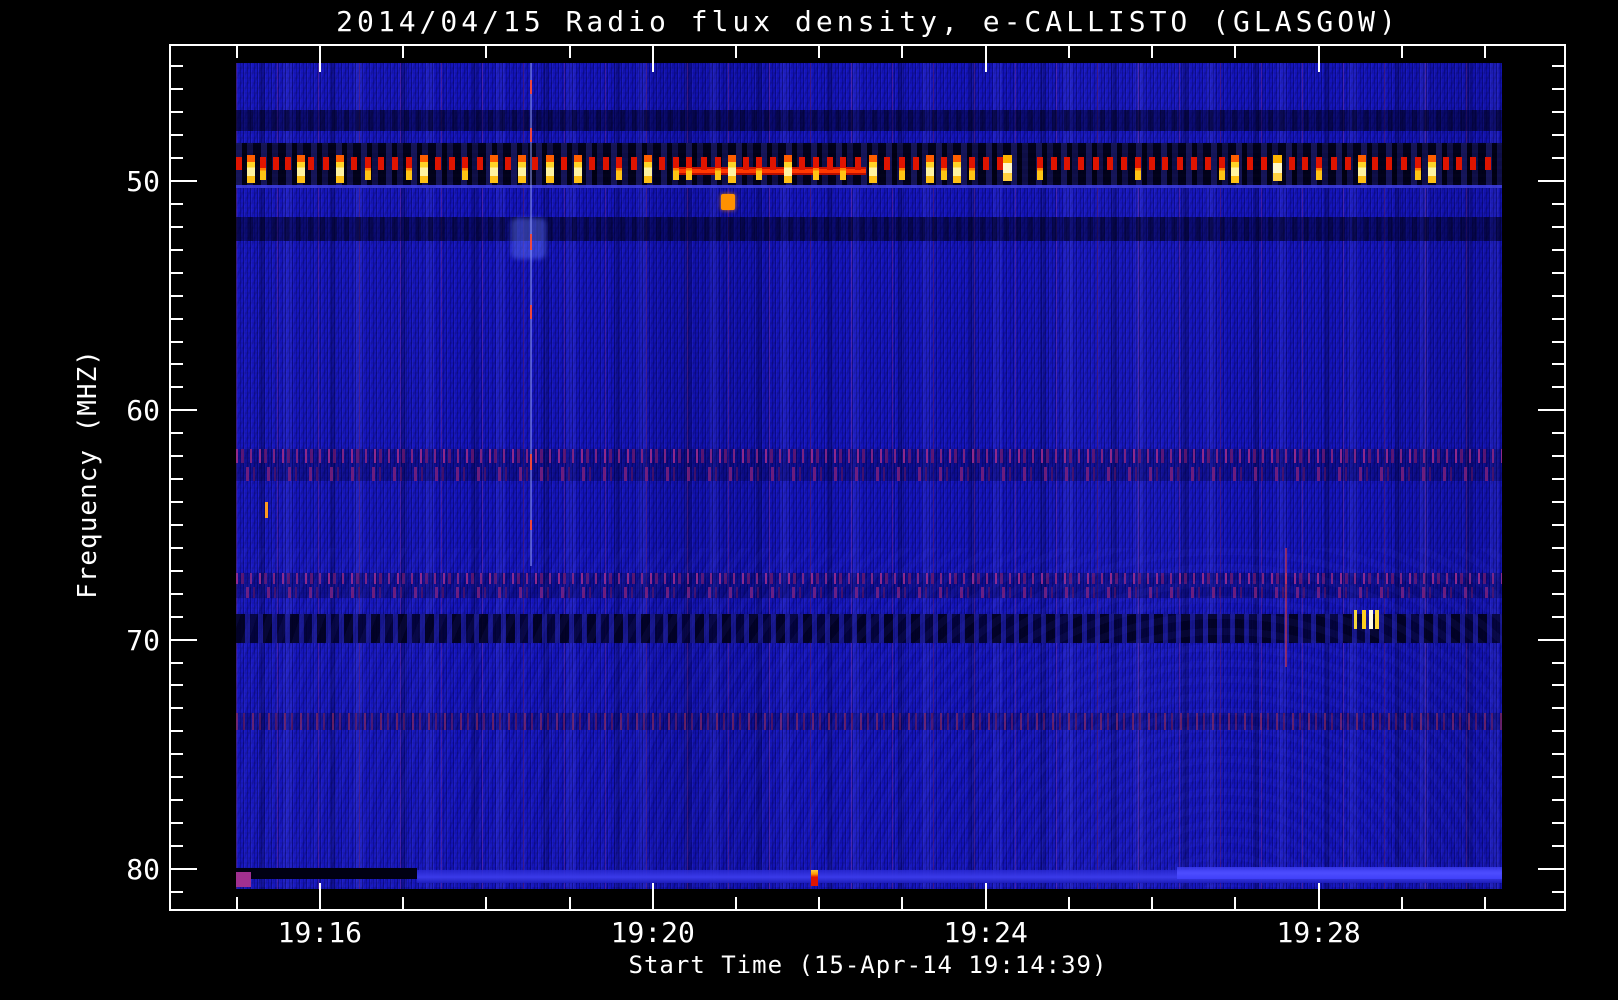  I want to click on band-shade_dark, so click(868, 120).